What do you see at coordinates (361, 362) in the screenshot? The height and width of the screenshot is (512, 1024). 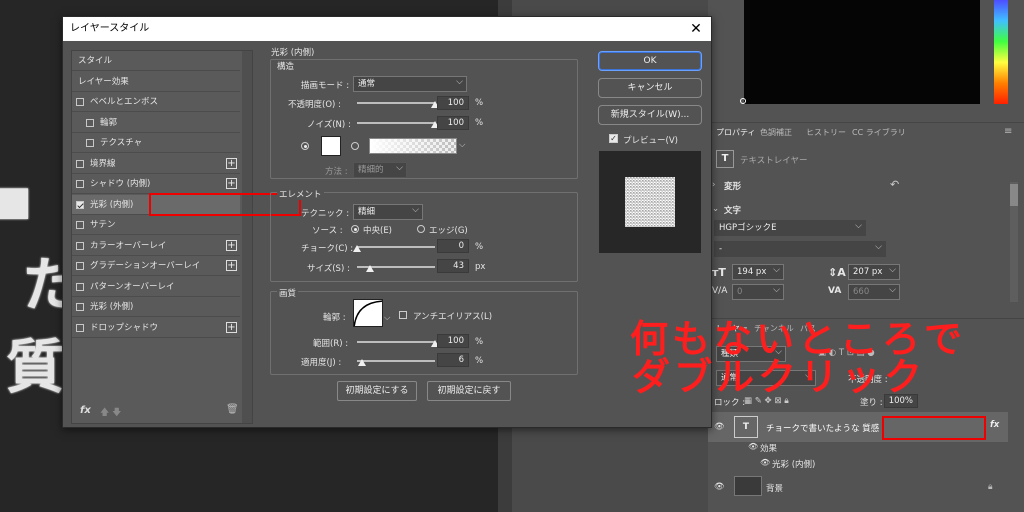 I see `jitter-slider-thumb` at bounding box center [361, 362].